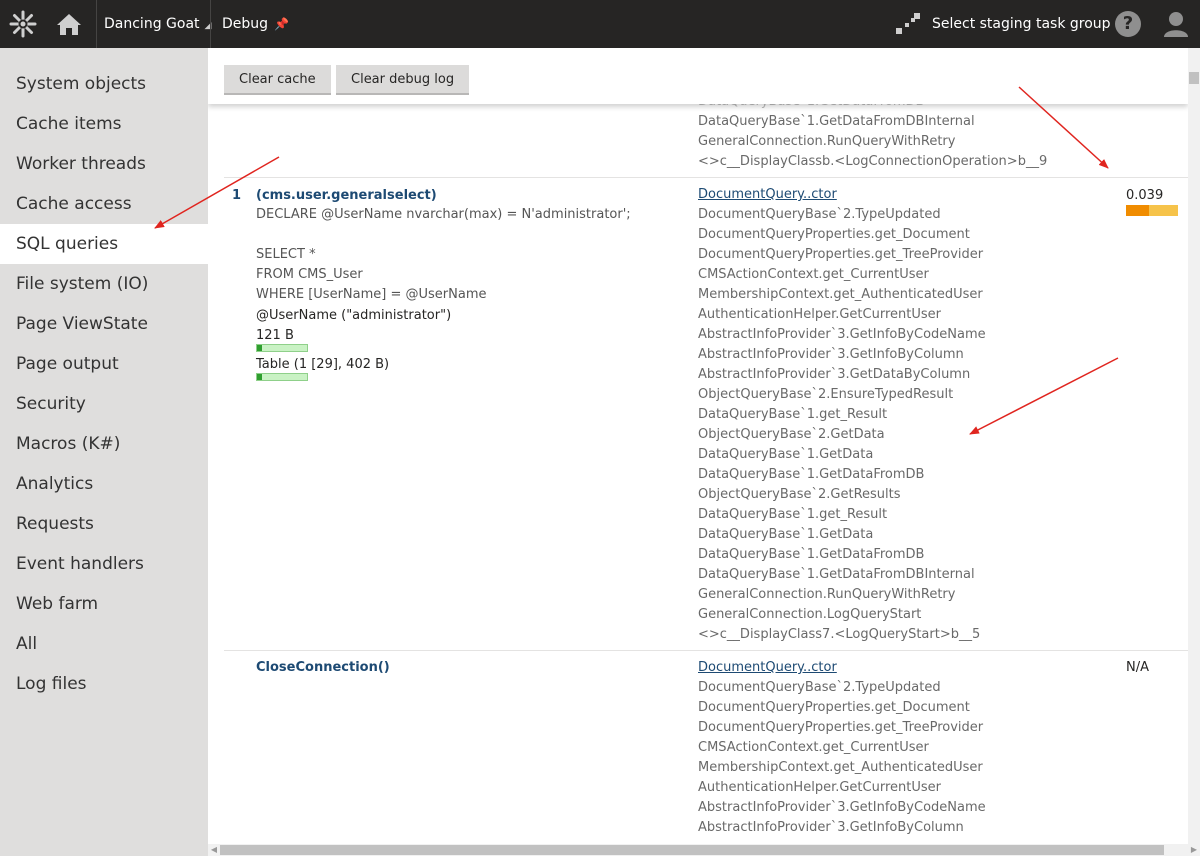 This screenshot has height=856, width=1200. I want to click on sidebar-item-worker-threads: Worker threads, so click(104, 164).